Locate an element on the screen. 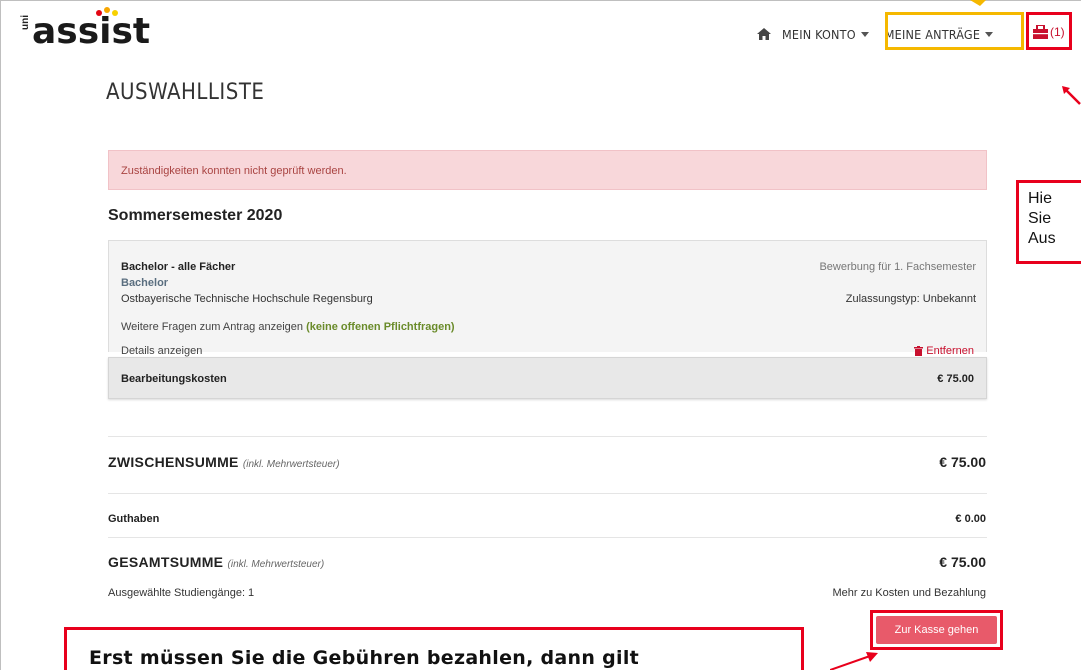  total-note: (inkl. Mehrwertsteuer) is located at coordinates (276, 564).